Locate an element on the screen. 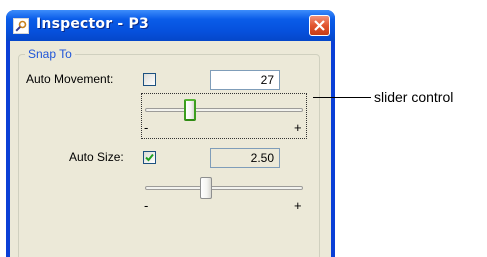  title-bar: Inspector - P3 is located at coordinates (170, 25).